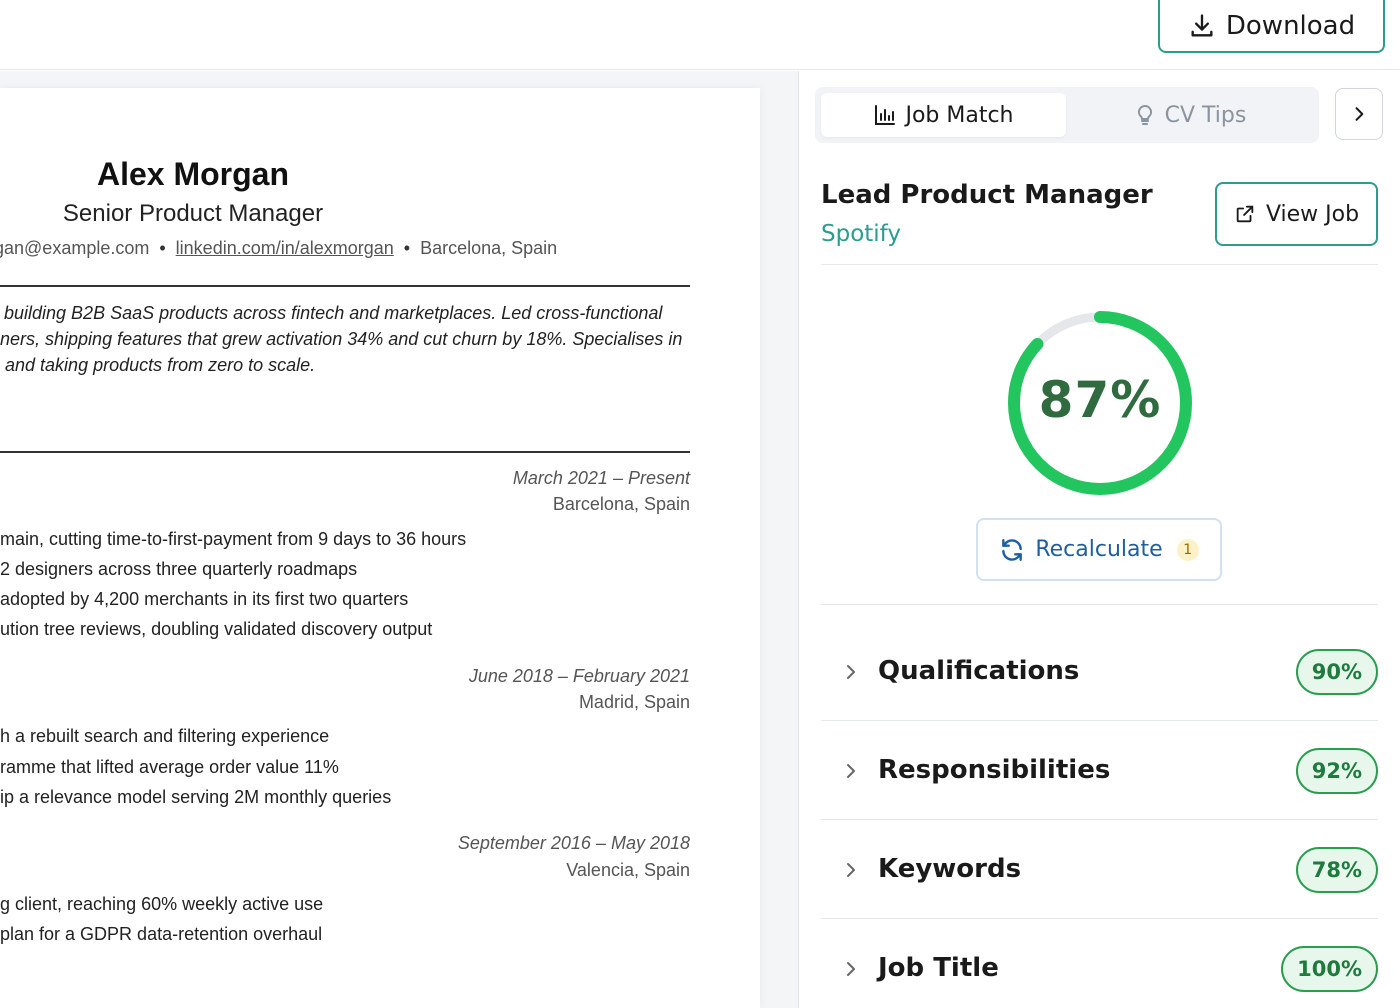 The image size is (1400, 1008). I want to click on external-link-icon, so click(1245, 214).